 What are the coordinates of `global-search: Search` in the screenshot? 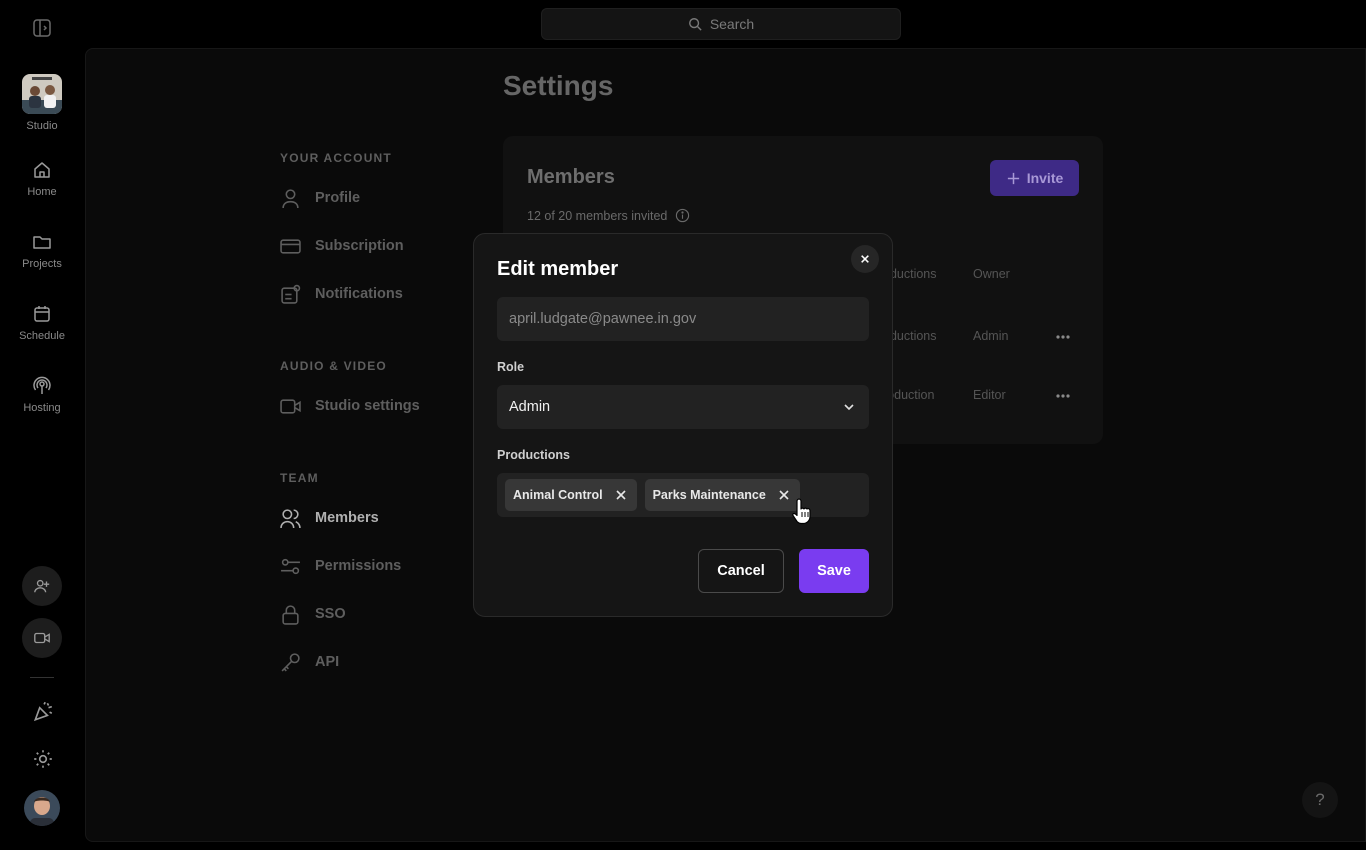 It's located at (721, 24).